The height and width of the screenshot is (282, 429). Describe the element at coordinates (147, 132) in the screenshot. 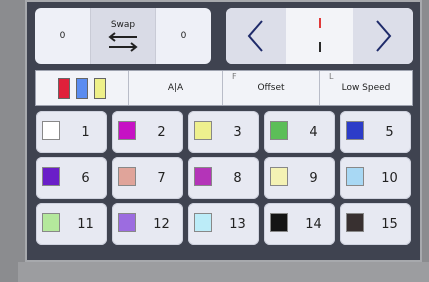

I see `color-button-2: 2` at that location.